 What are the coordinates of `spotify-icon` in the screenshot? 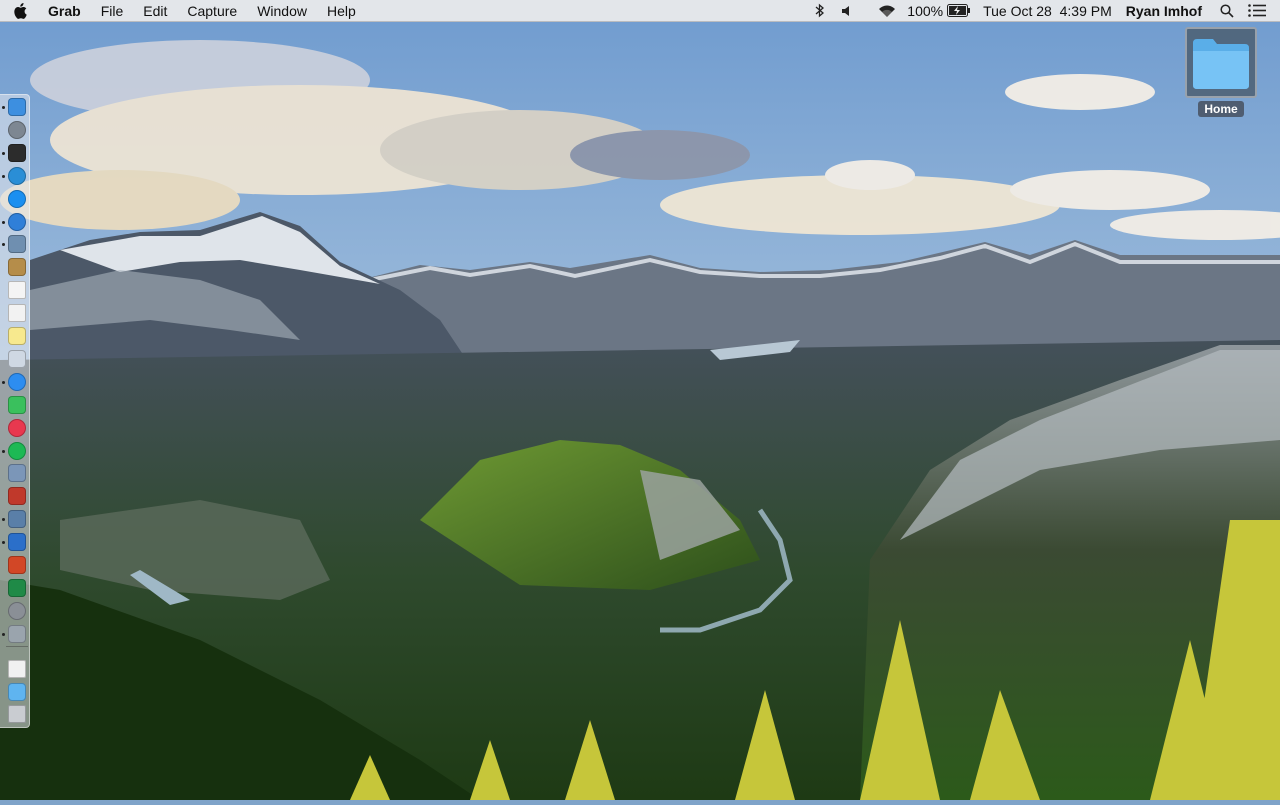 It's located at (17, 450).